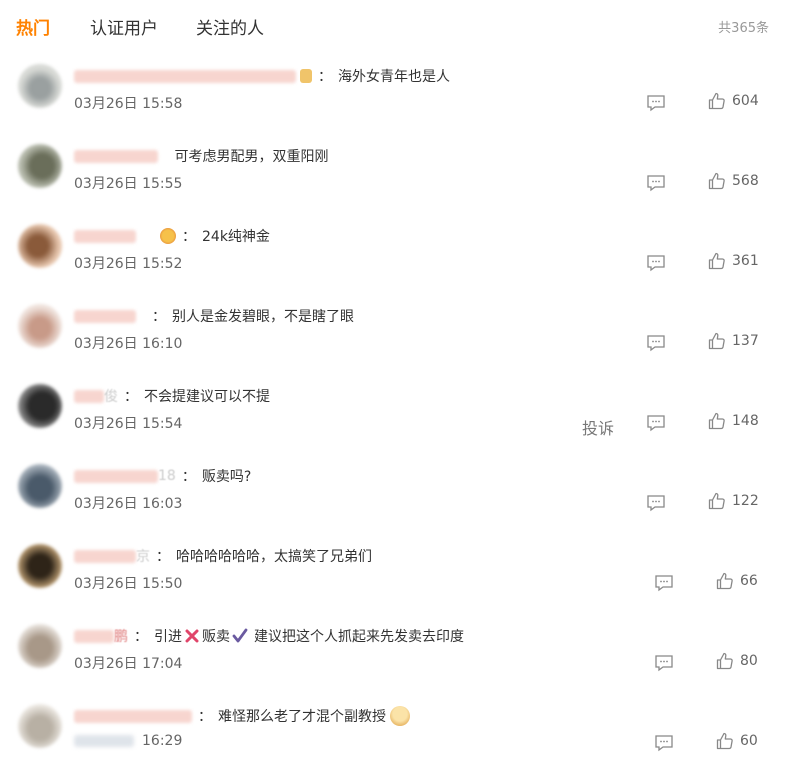 The height and width of the screenshot is (774, 787). What do you see at coordinates (104, 741) in the screenshot?
I see `date-blurred` at bounding box center [104, 741].